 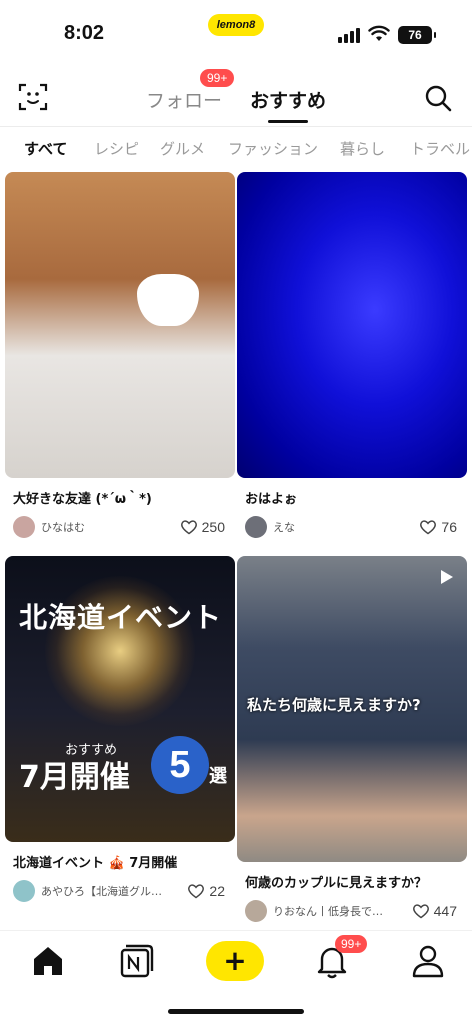 I want to click on tab-follow: フォロー, so click(x=184, y=99).